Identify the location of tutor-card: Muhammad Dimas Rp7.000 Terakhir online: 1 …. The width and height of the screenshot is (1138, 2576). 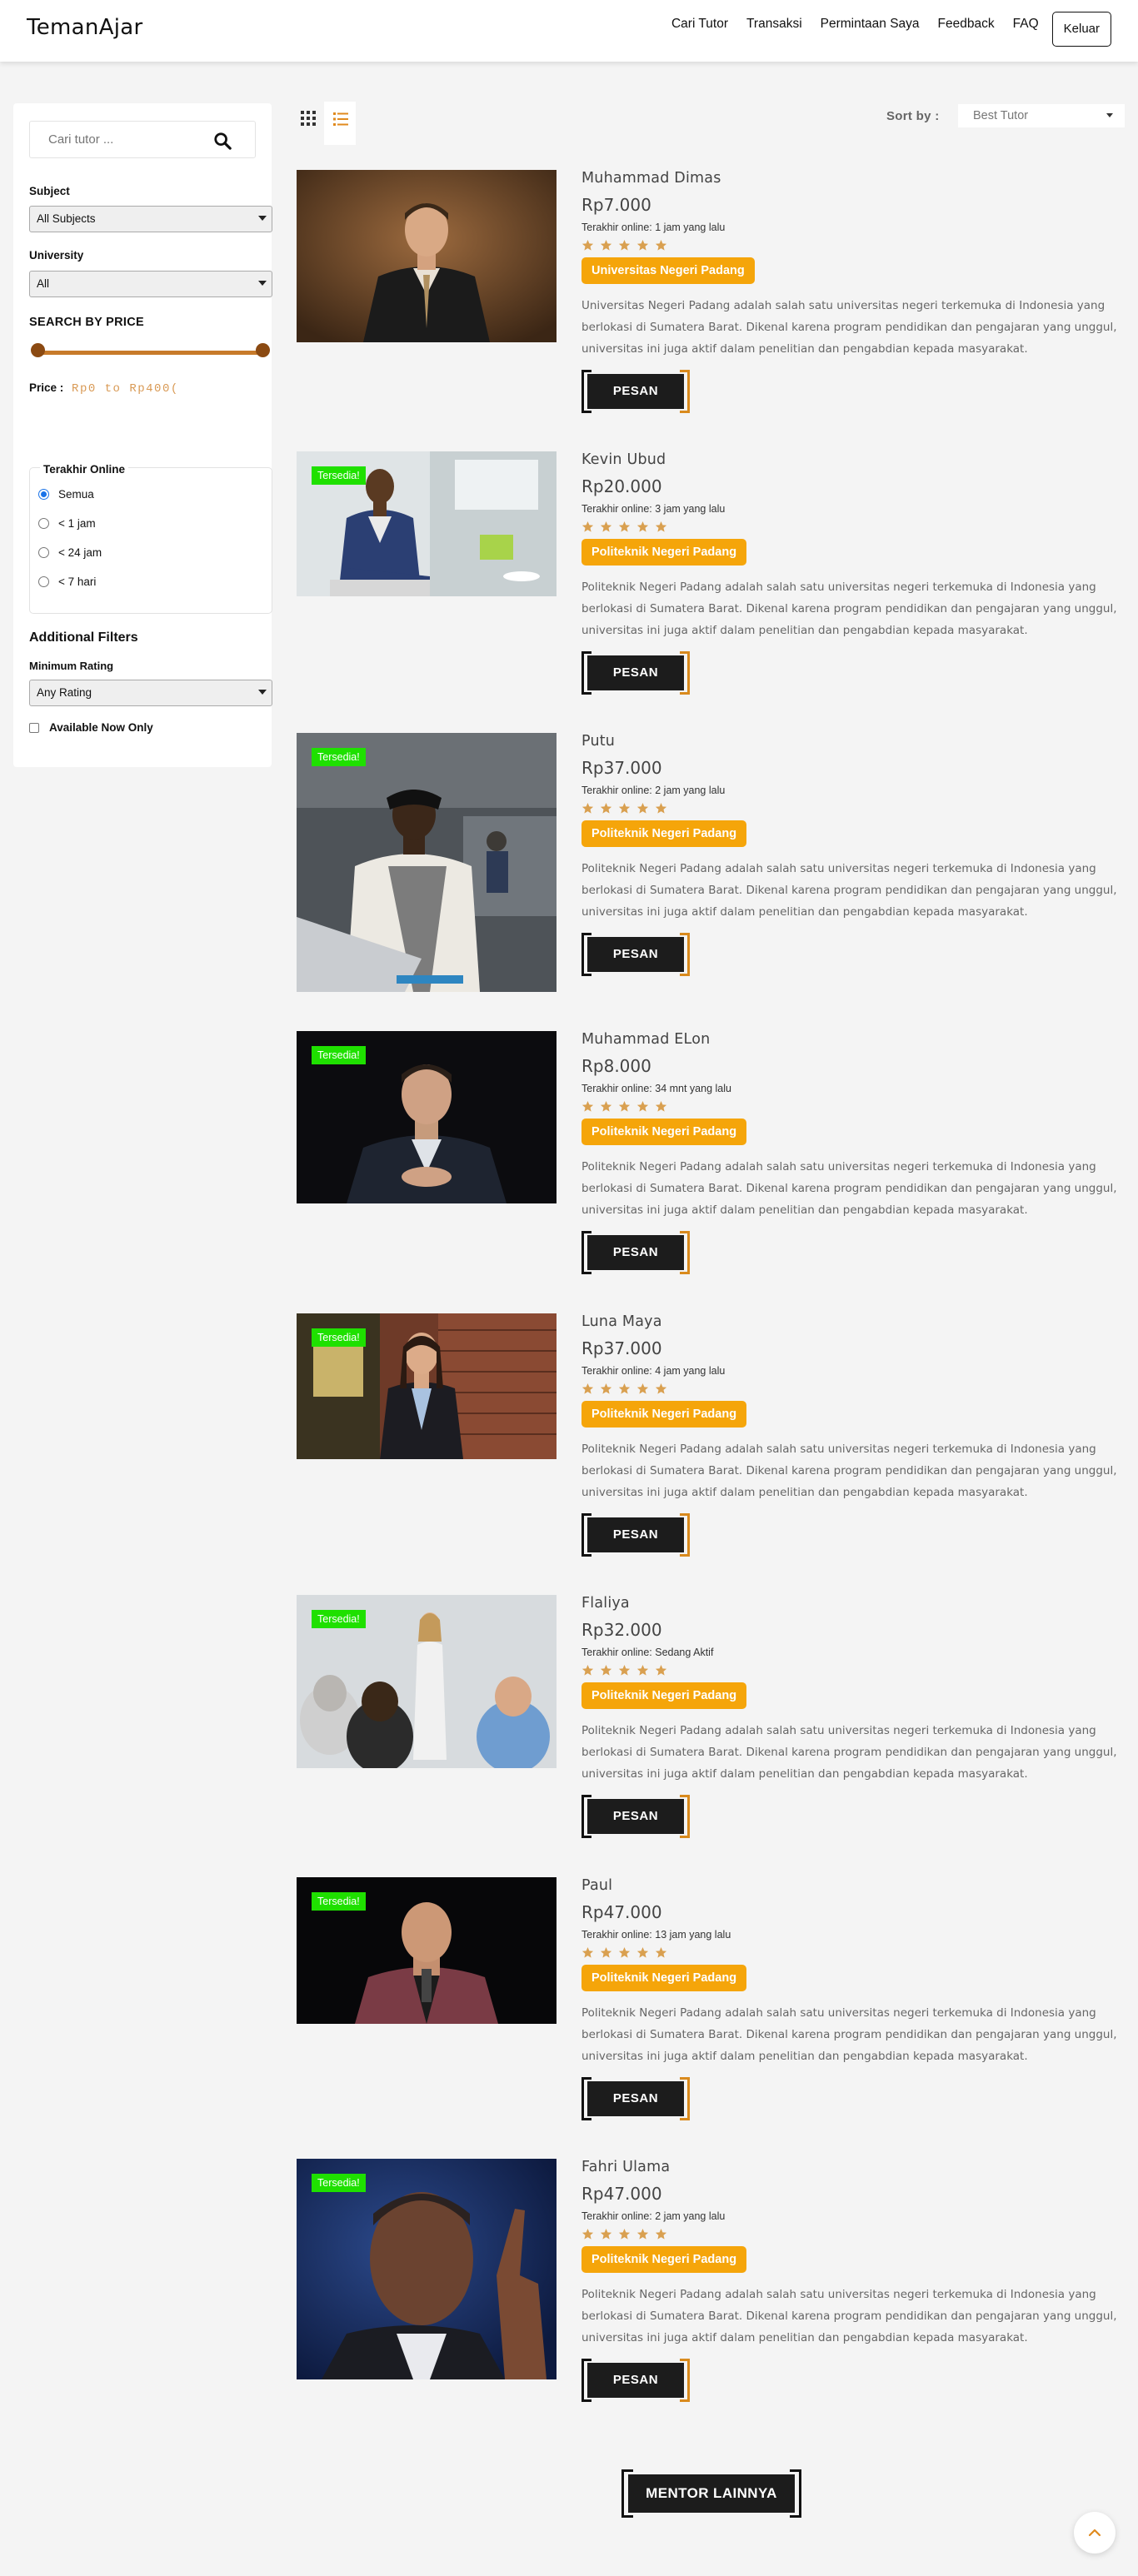
(709, 295).